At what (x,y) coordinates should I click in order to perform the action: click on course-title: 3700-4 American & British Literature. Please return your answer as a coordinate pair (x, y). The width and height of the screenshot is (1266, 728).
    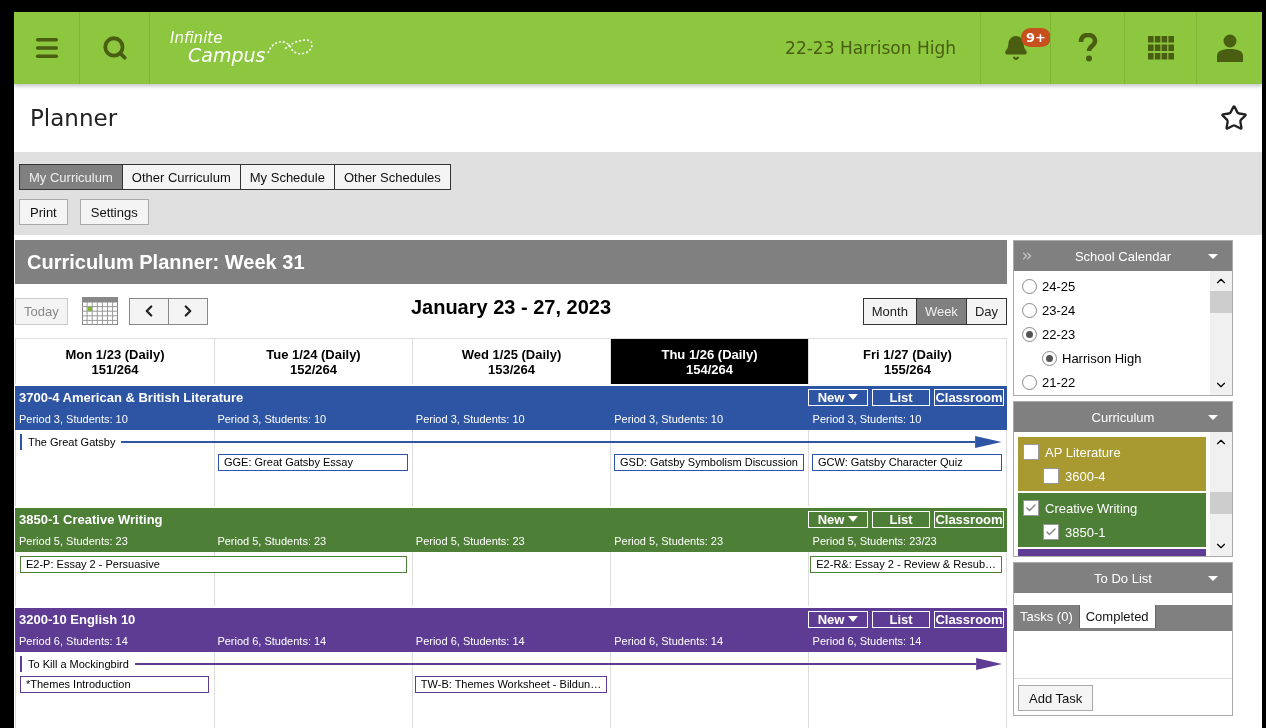
    Looking at the image, I should click on (131, 397).